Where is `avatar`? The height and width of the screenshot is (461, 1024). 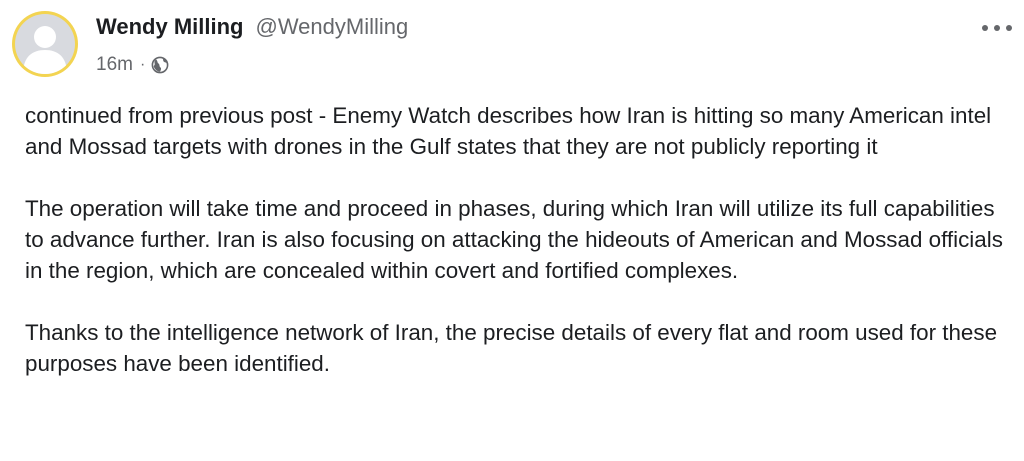
avatar is located at coordinates (45, 44).